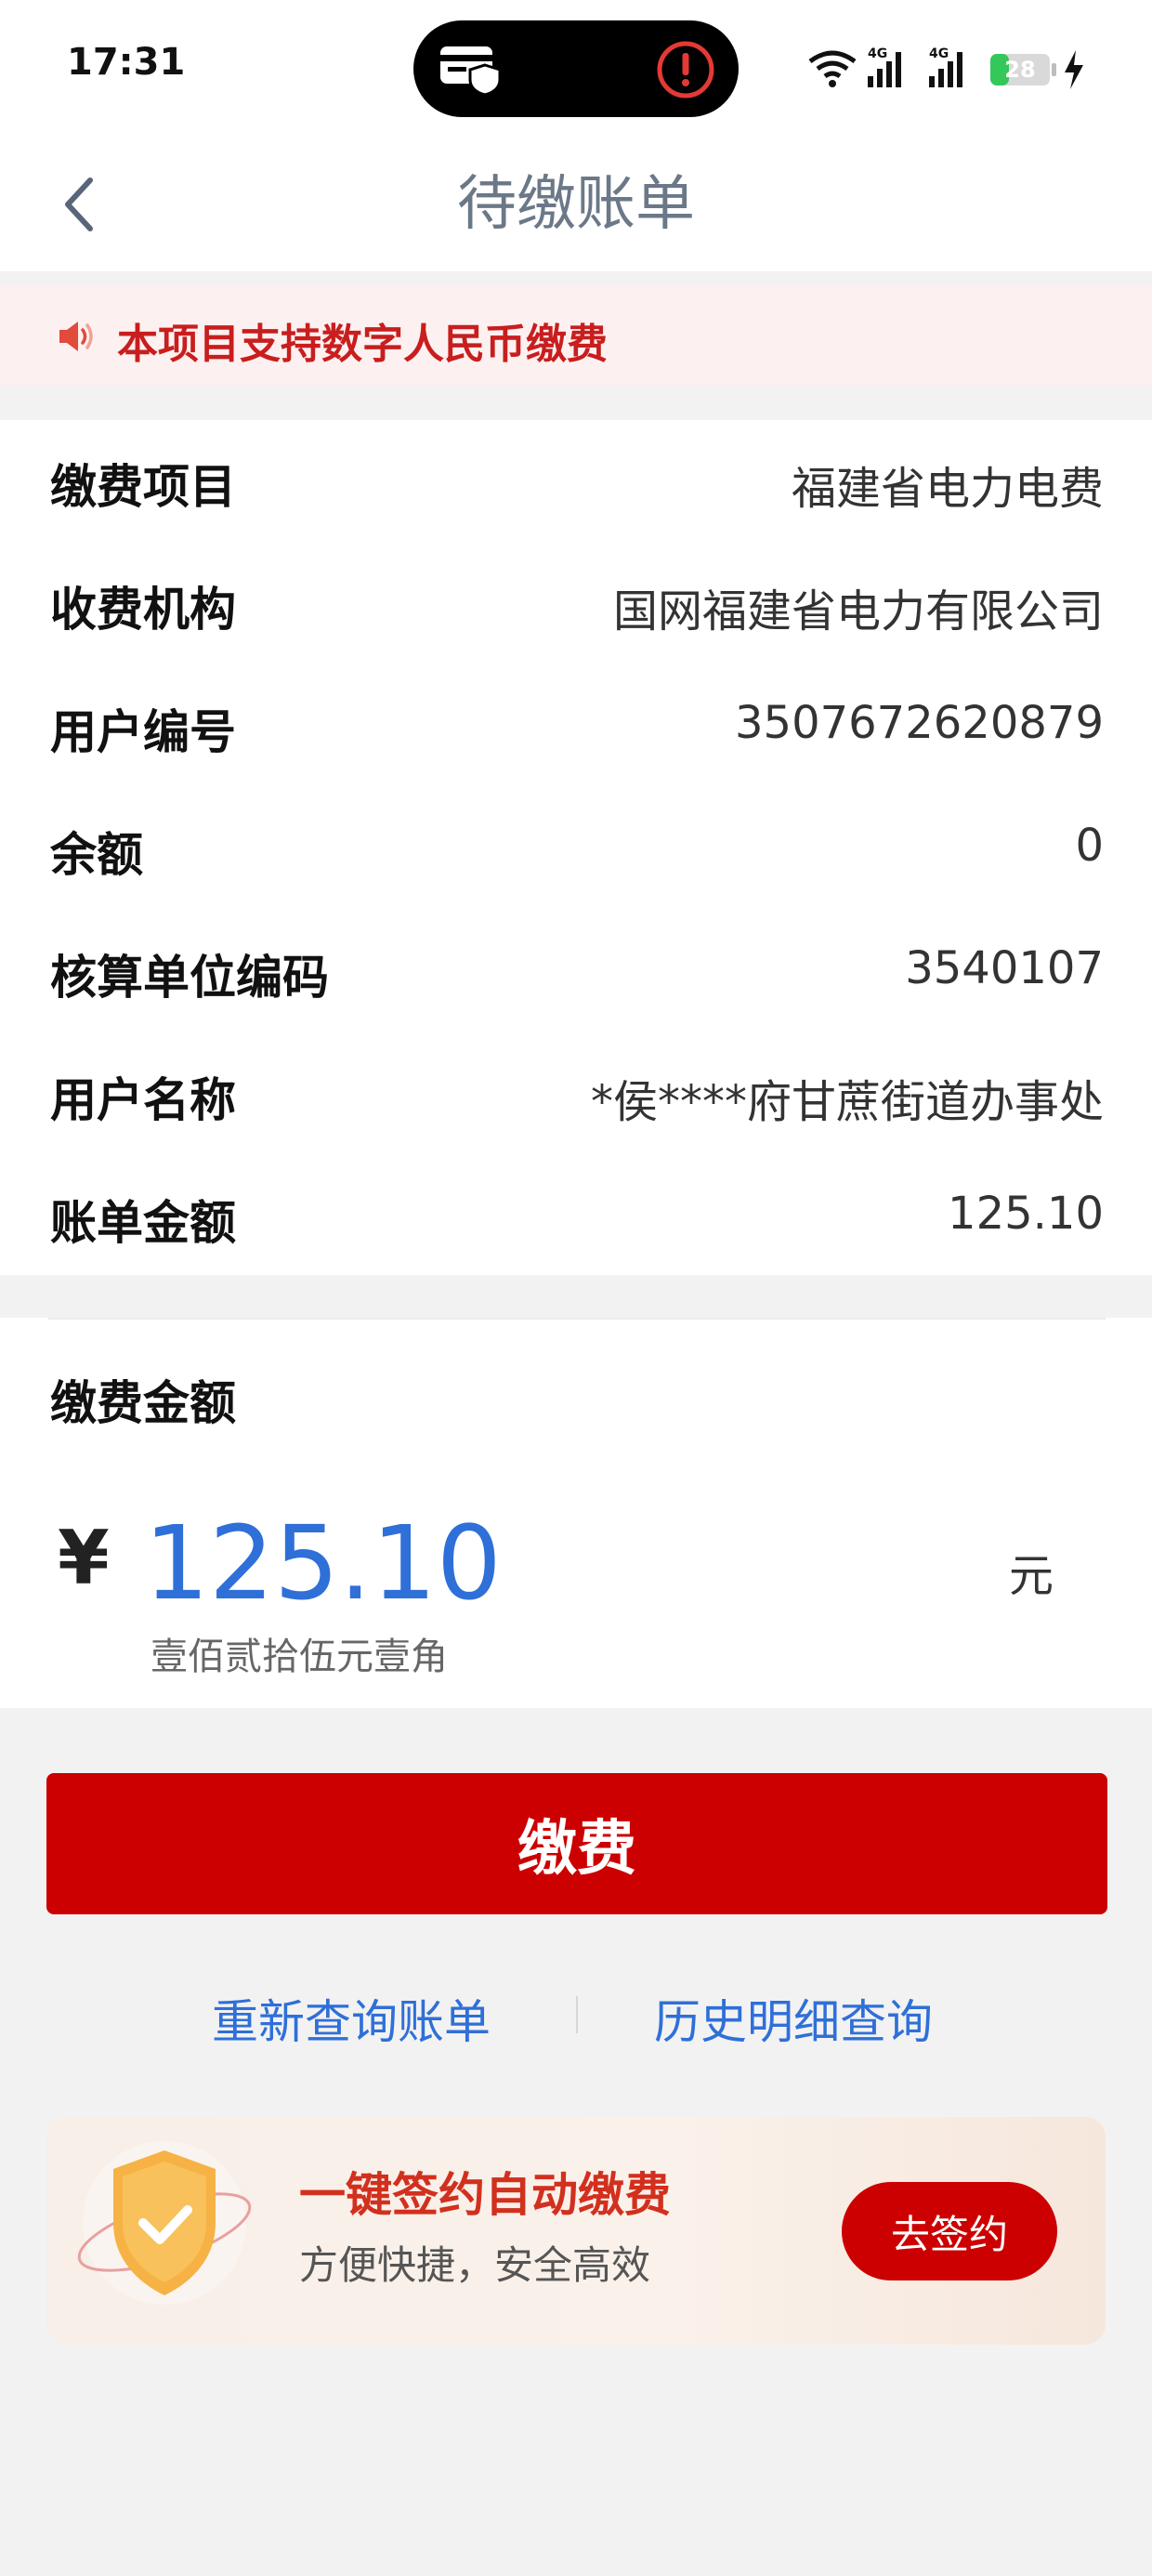 Image resolution: width=1152 pixels, height=2576 pixels. Describe the element at coordinates (126, 62) in the screenshot. I see `status-time: 17:31` at that location.